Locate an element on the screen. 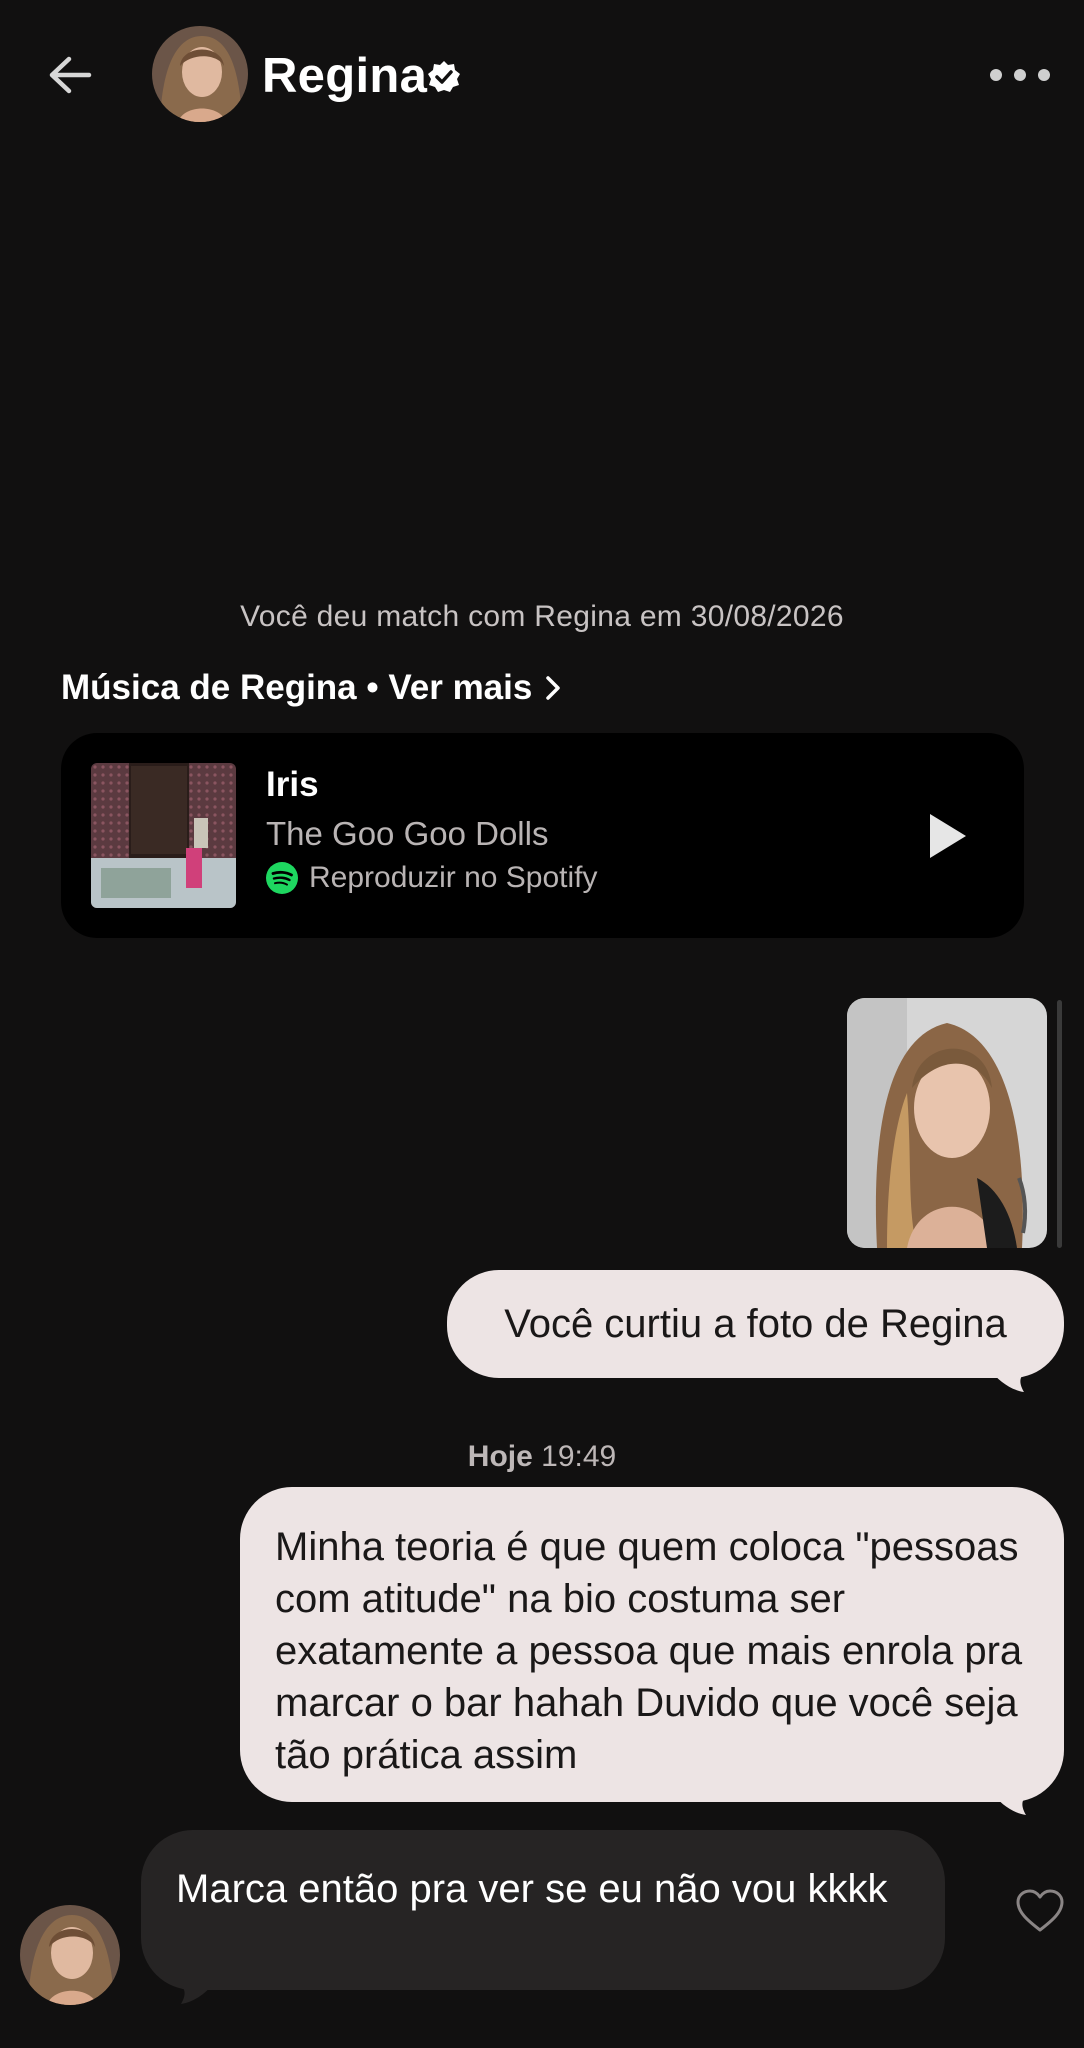 The height and width of the screenshot is (2048, 1084). more-horizontal-icon is located at coordinates (996, 75).